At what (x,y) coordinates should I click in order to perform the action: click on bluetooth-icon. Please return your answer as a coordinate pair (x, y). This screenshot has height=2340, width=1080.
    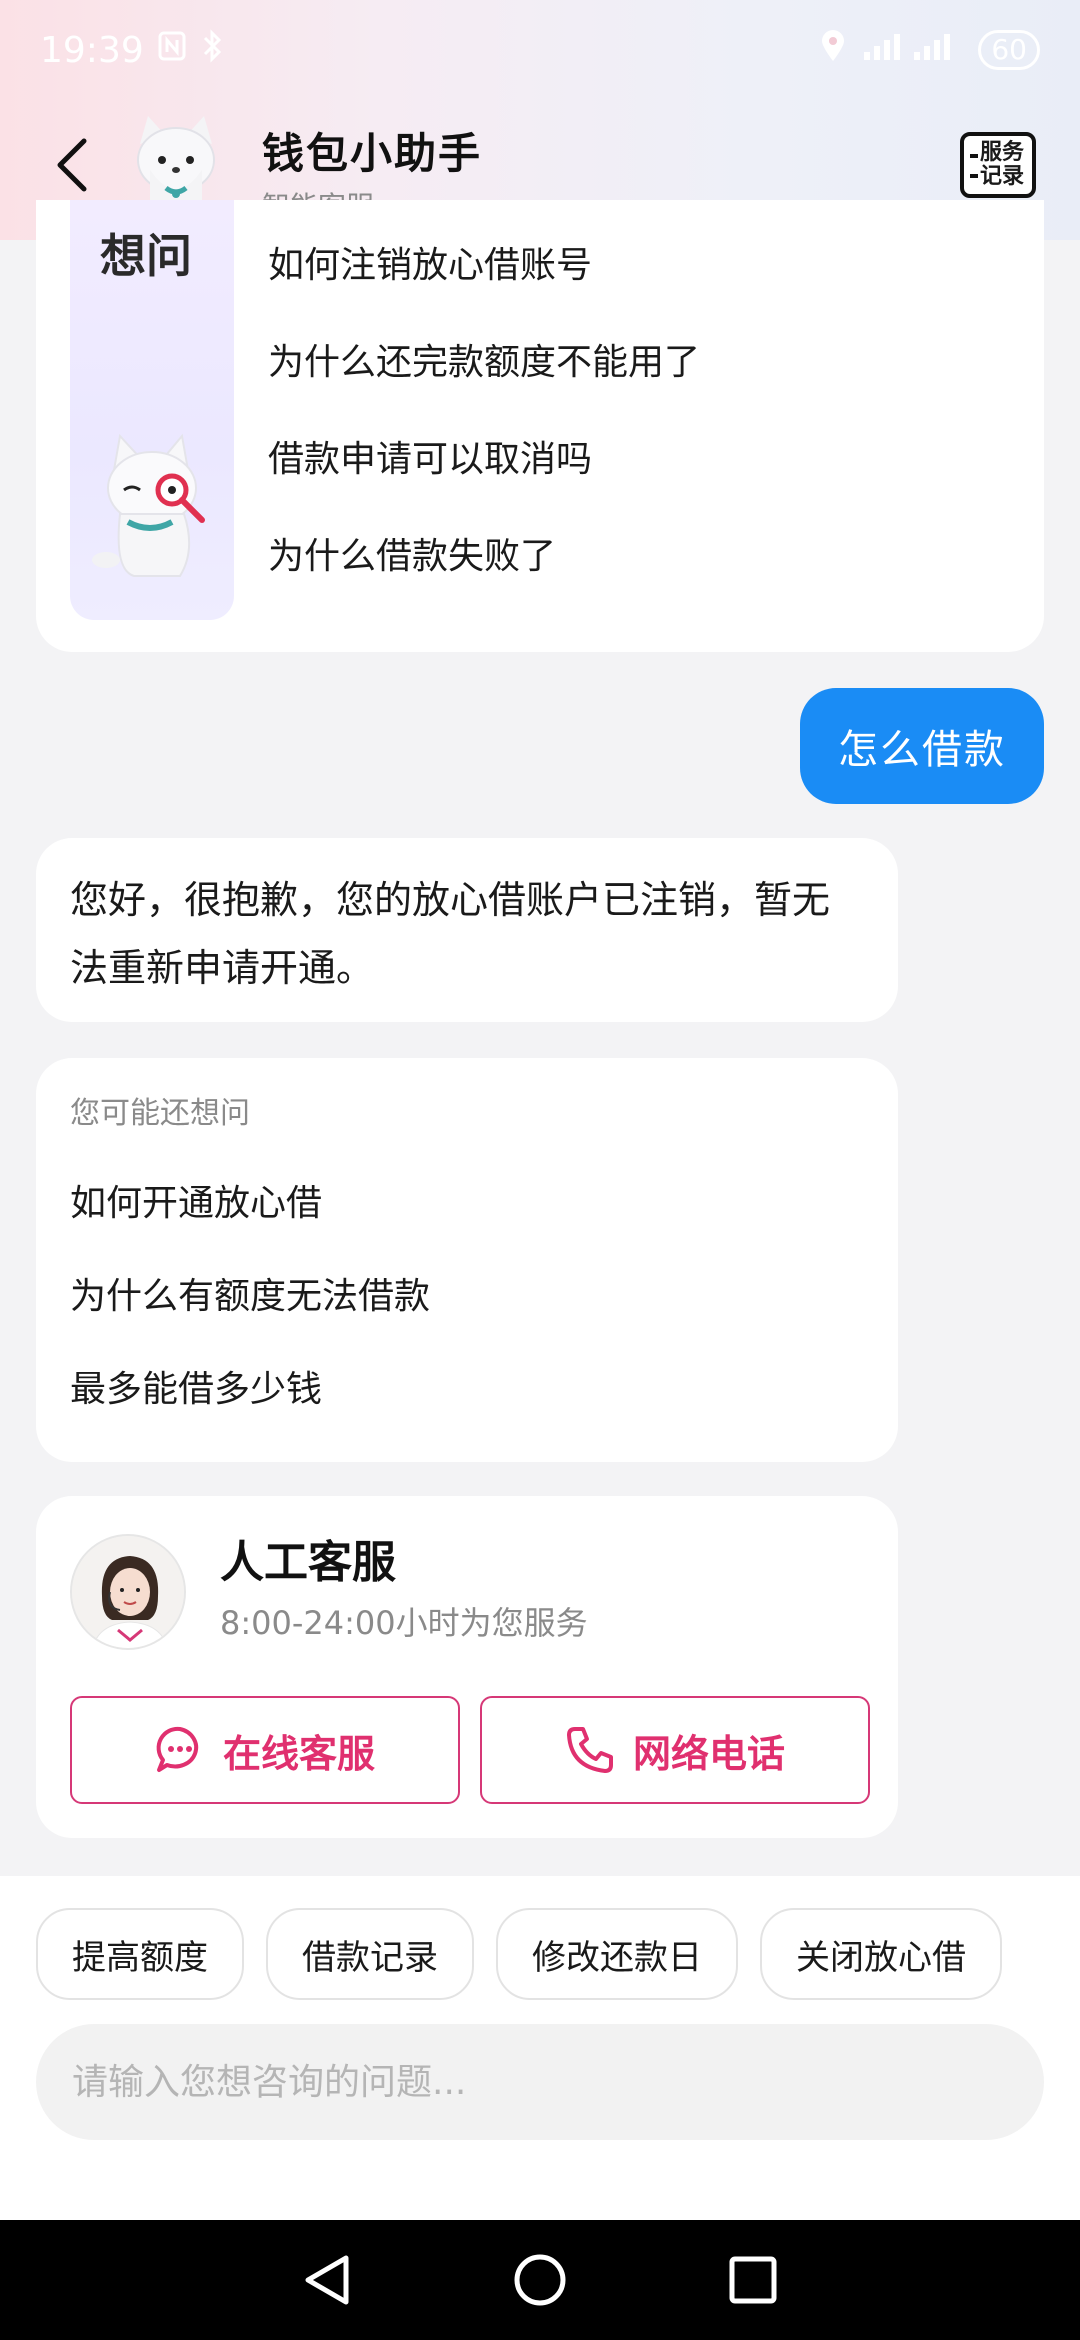
    Looking at the image, I should click on (213, 50).